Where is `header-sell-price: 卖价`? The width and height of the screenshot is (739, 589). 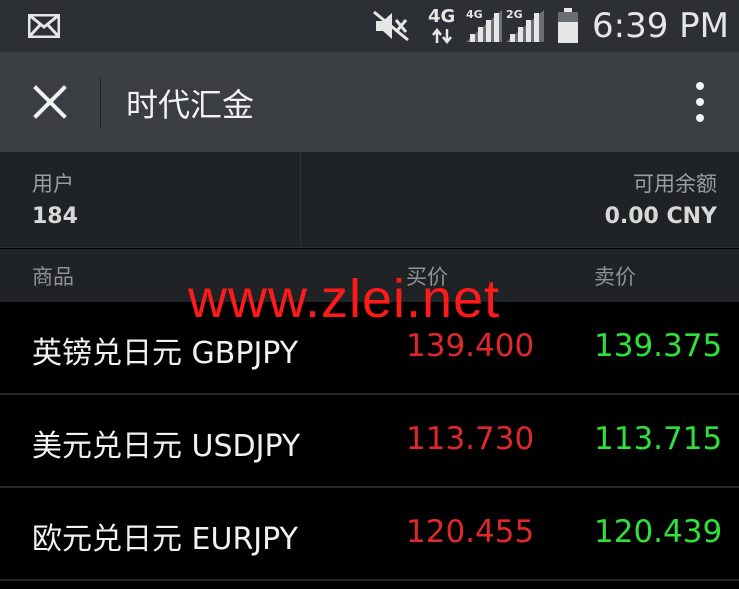 header-sell-price: 卖价 is located at coordinates (615, 277).